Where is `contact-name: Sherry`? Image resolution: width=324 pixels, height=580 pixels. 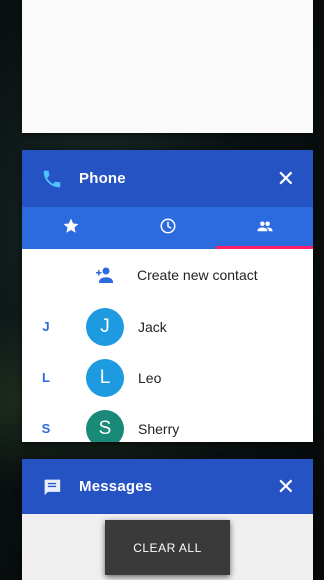 contact-name: Sherry is located at coordinates (159, 428).